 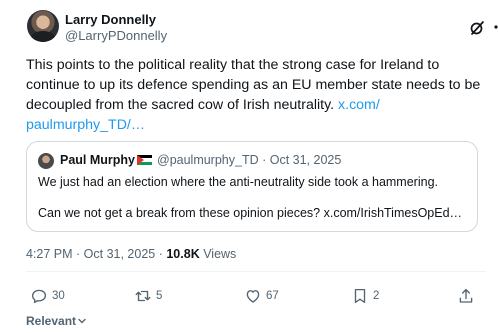 I want to click on palestine-flag-icon, so click(x=144, y=160).